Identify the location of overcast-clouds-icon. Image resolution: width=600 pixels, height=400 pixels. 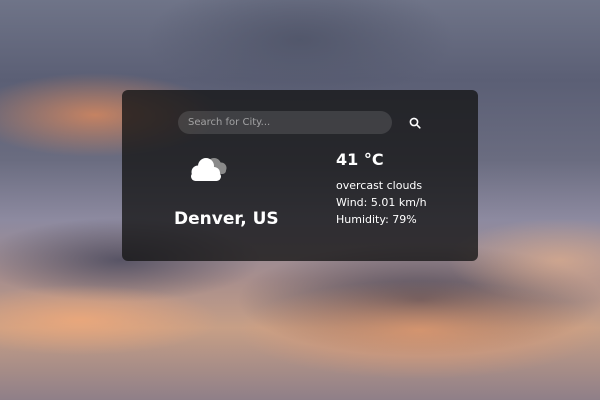
(209, 169).